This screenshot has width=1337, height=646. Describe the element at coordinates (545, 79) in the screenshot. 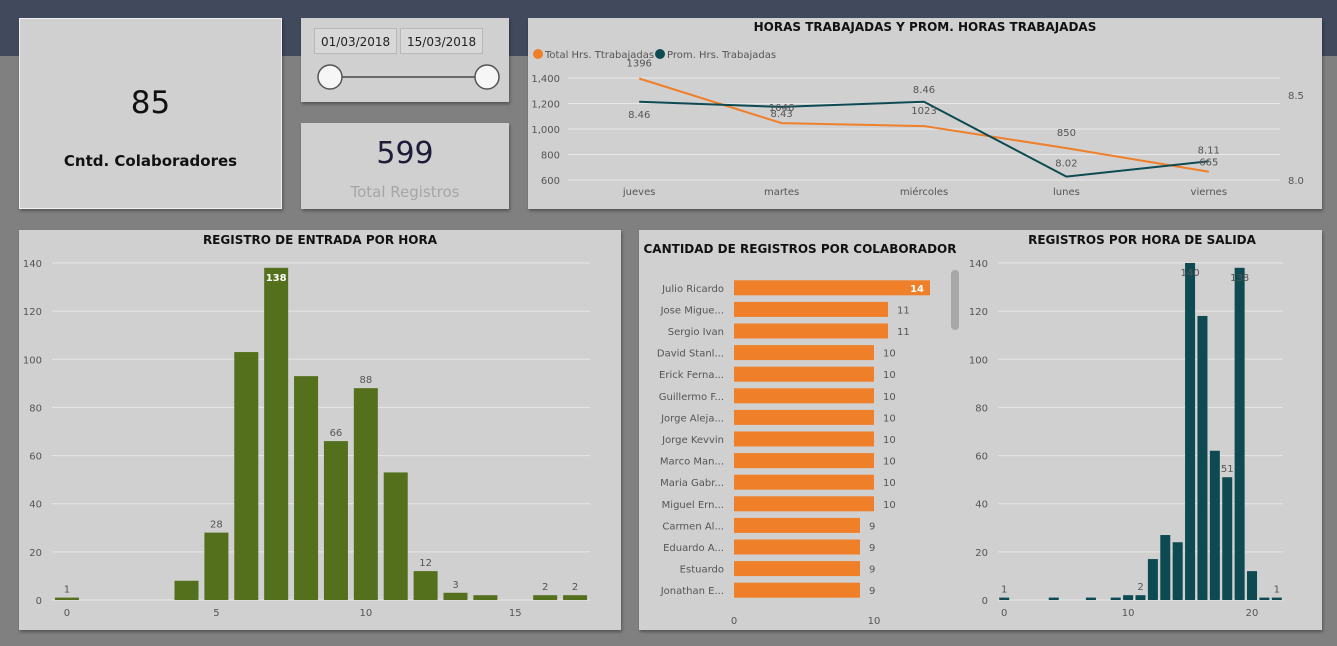

I see `line-ytick: 1,400` at that location.